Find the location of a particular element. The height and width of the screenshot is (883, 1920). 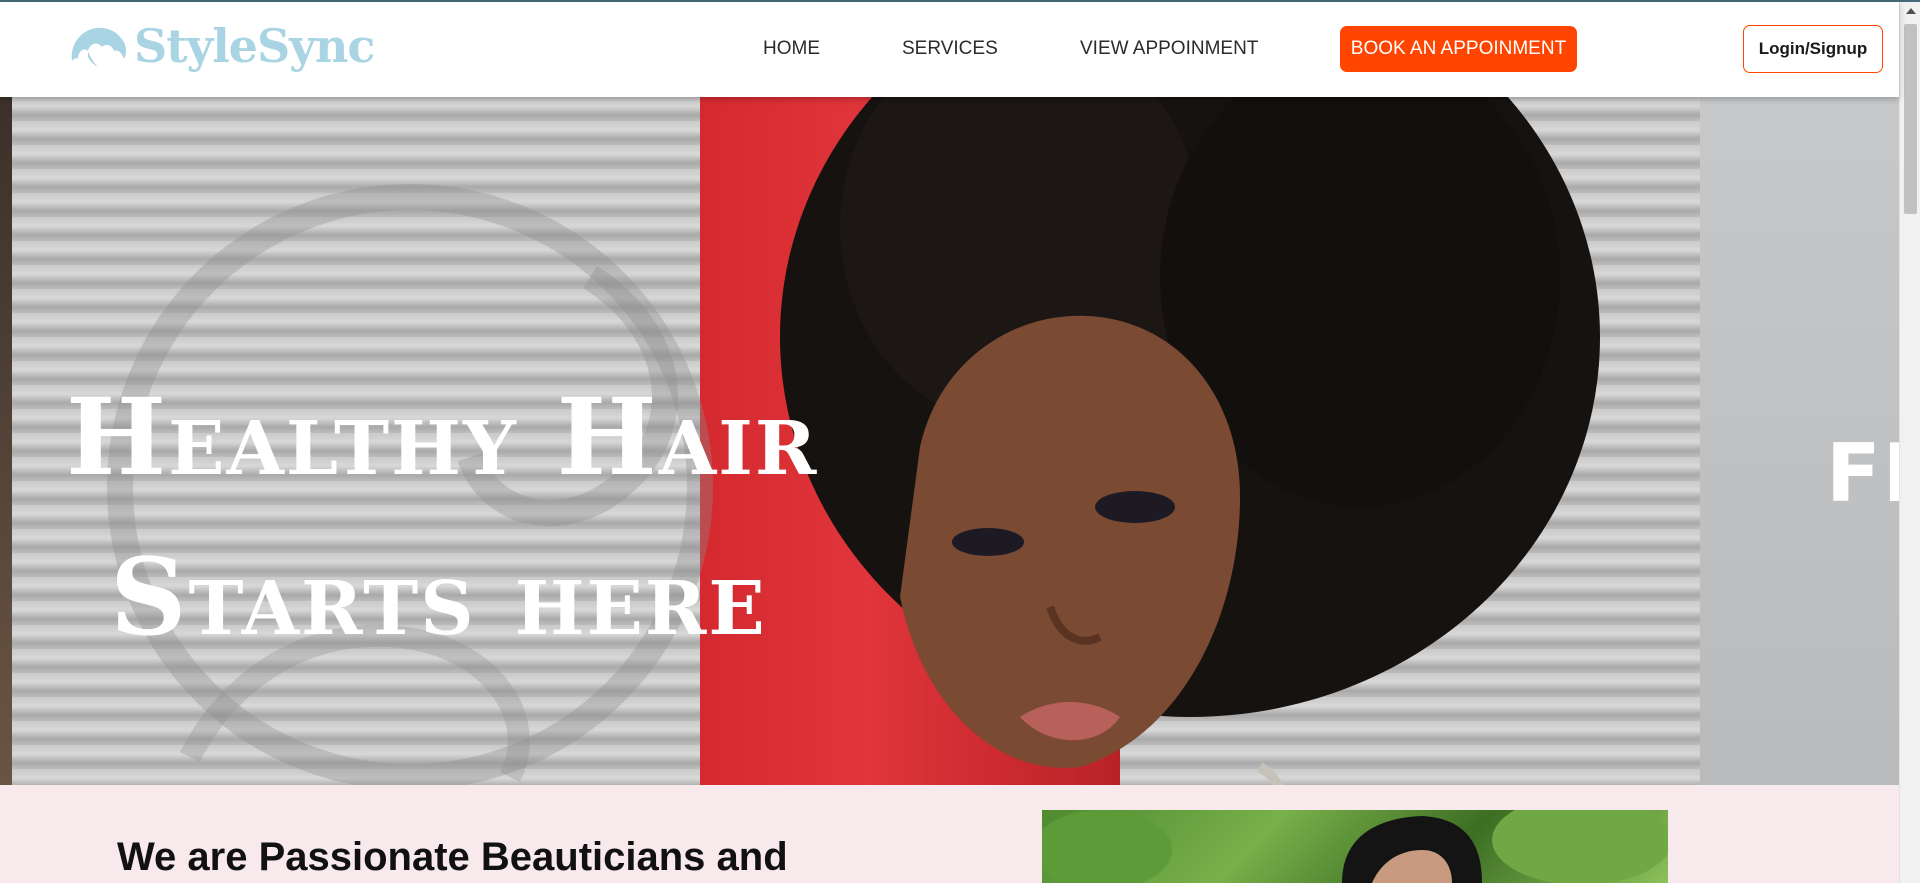

book-appointment-button: BOOK AN APPOINMENT is located at coordinates (1458, 49).